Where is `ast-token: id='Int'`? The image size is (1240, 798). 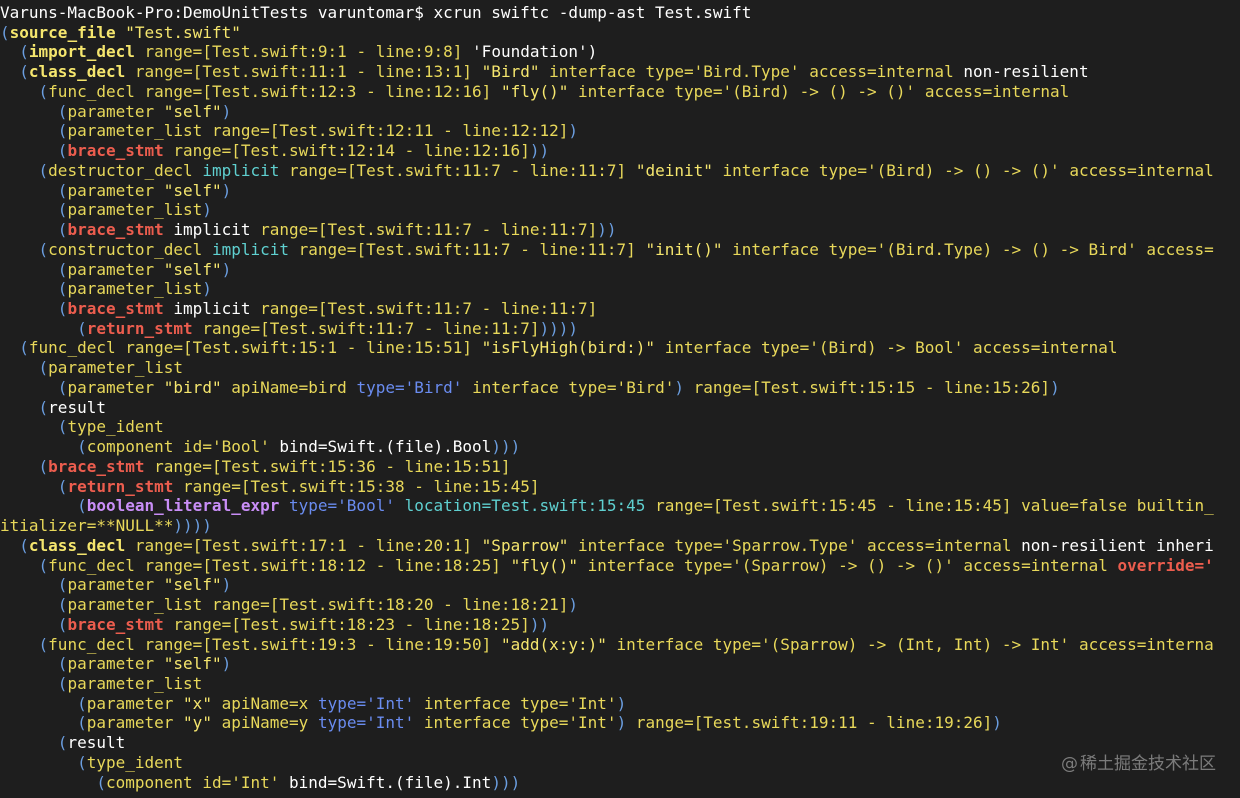
ast-token: id='Int' is located at coordinates (241, 782).